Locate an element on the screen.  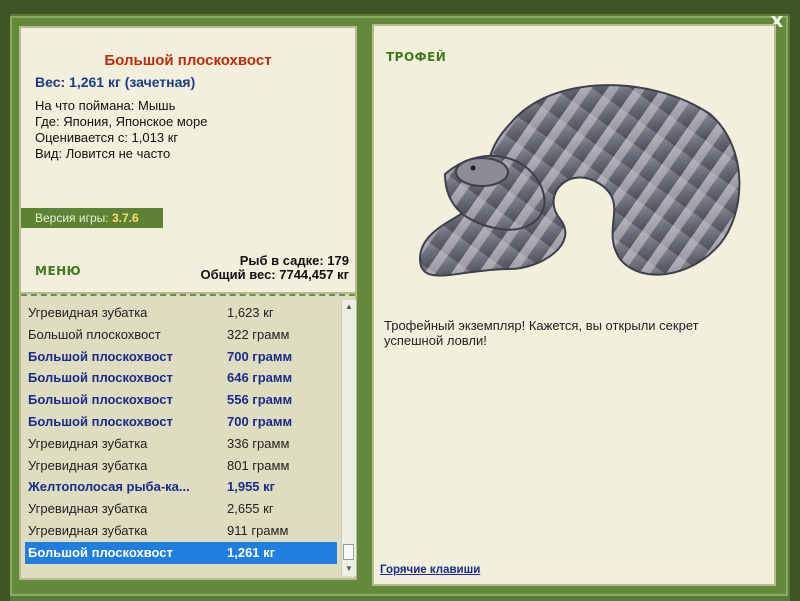
version-value: 3.7.6 is located at coordinates (125, 218).